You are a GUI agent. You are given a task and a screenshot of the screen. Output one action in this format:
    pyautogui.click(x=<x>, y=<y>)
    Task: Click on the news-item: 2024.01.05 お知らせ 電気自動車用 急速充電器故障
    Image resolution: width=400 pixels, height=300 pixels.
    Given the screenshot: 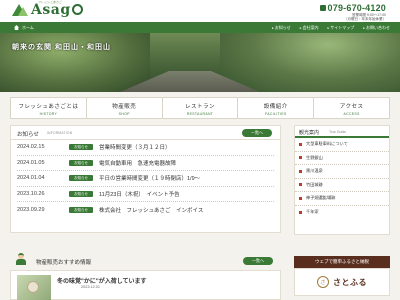 What is the action you would take?
    pyautogui.click(x=145, y=163)
    